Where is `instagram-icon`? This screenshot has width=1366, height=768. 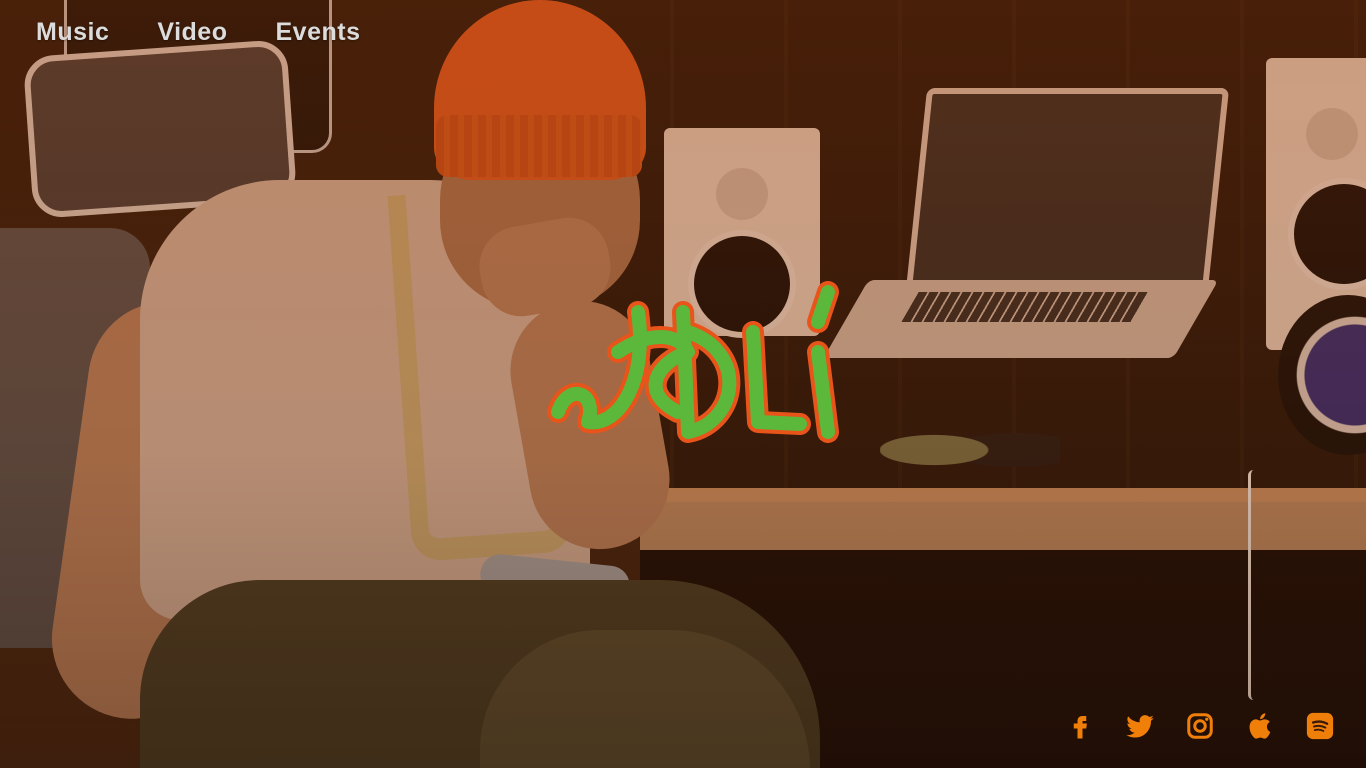 instagram-icon is located at coordinates (1200, 726).